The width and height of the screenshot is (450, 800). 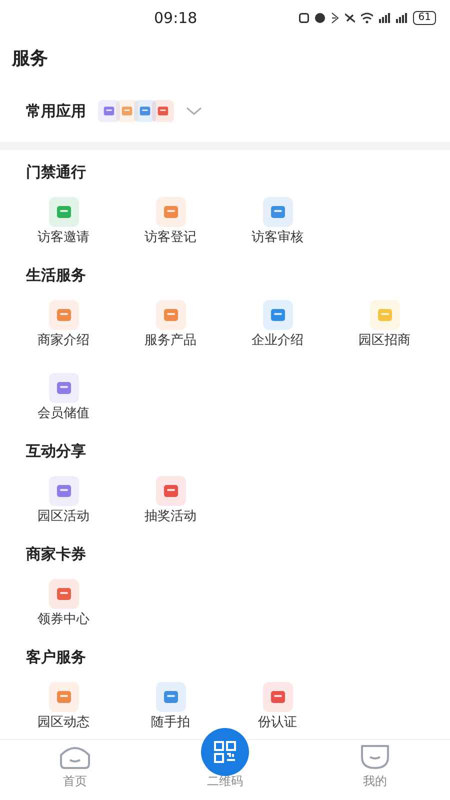 What do you see at coordinates (278, 238) in the screenshot?
I see `service-label: 访客审核` at bounding box center [278, 238].